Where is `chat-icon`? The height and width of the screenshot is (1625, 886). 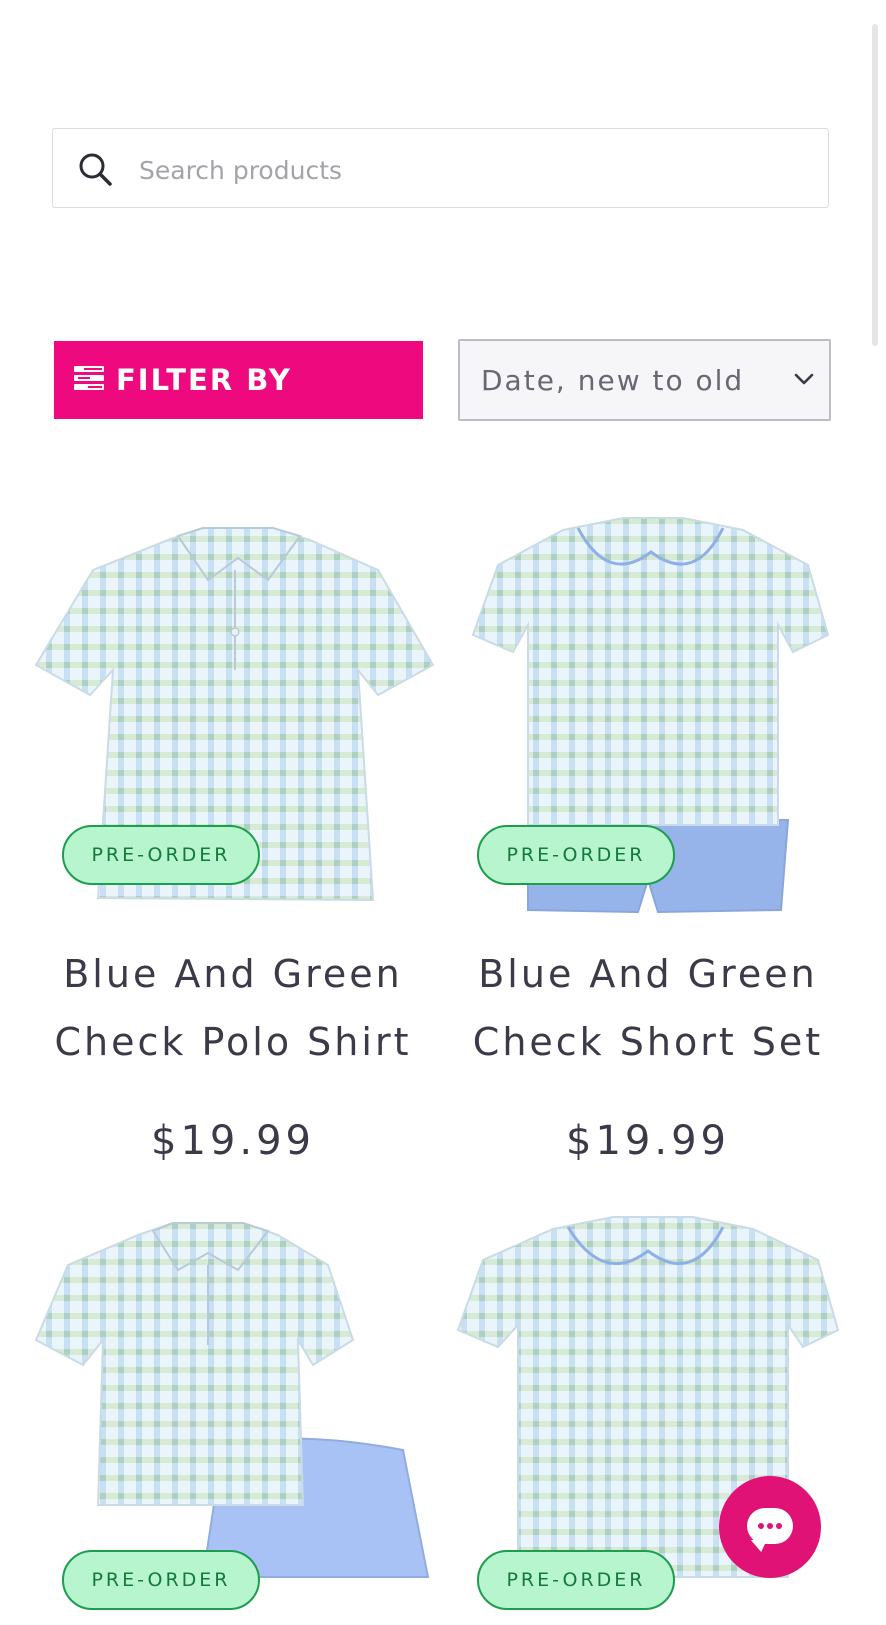
chat-icon is located at coordinates (770, 1526).